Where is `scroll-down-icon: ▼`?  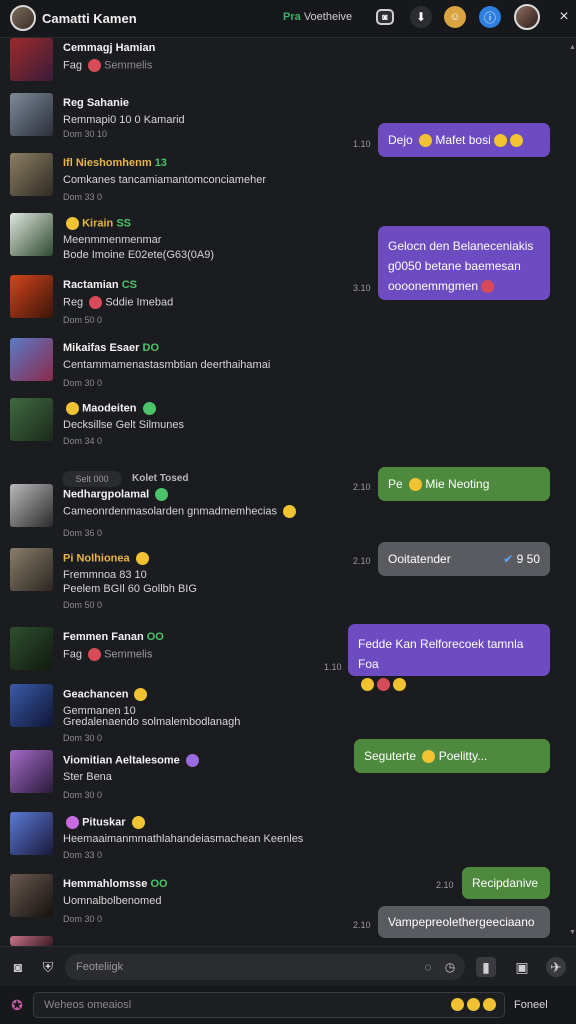
scroll-down-icon: ▼ is located at coordinates (572, 932).